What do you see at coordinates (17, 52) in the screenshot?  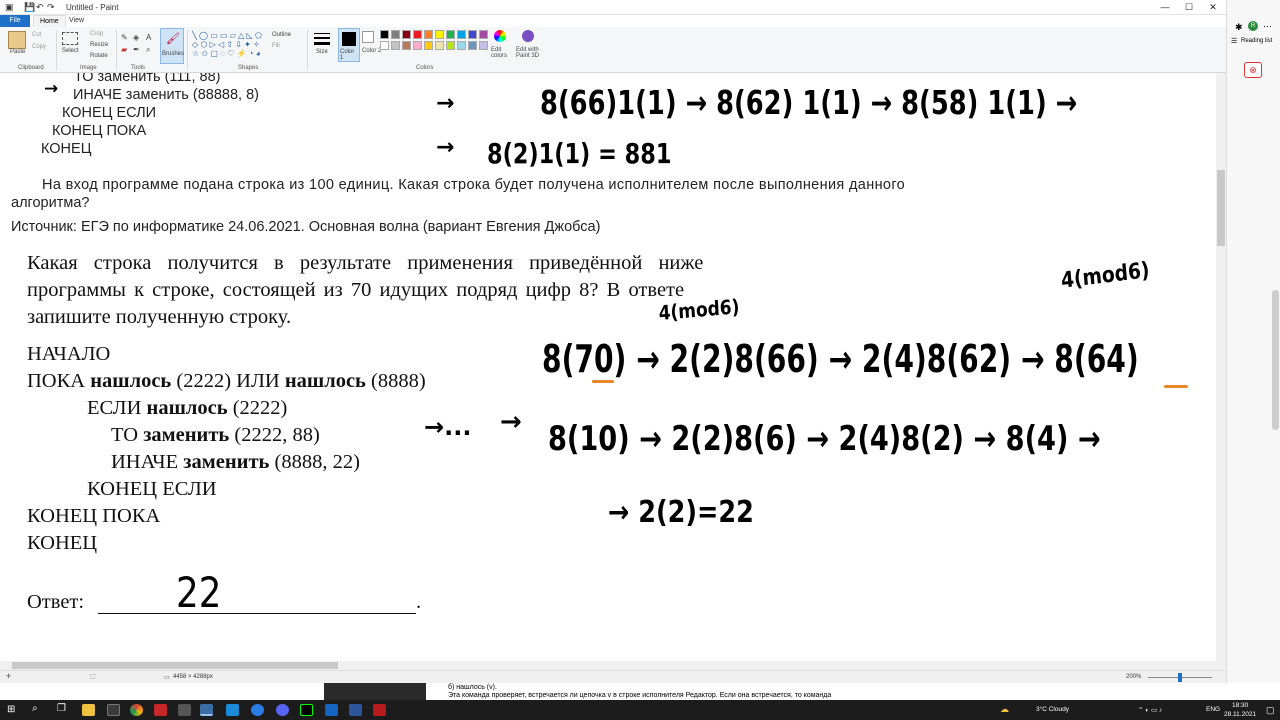 I see `paste-button: Paste` at bounding box center [17, 52].